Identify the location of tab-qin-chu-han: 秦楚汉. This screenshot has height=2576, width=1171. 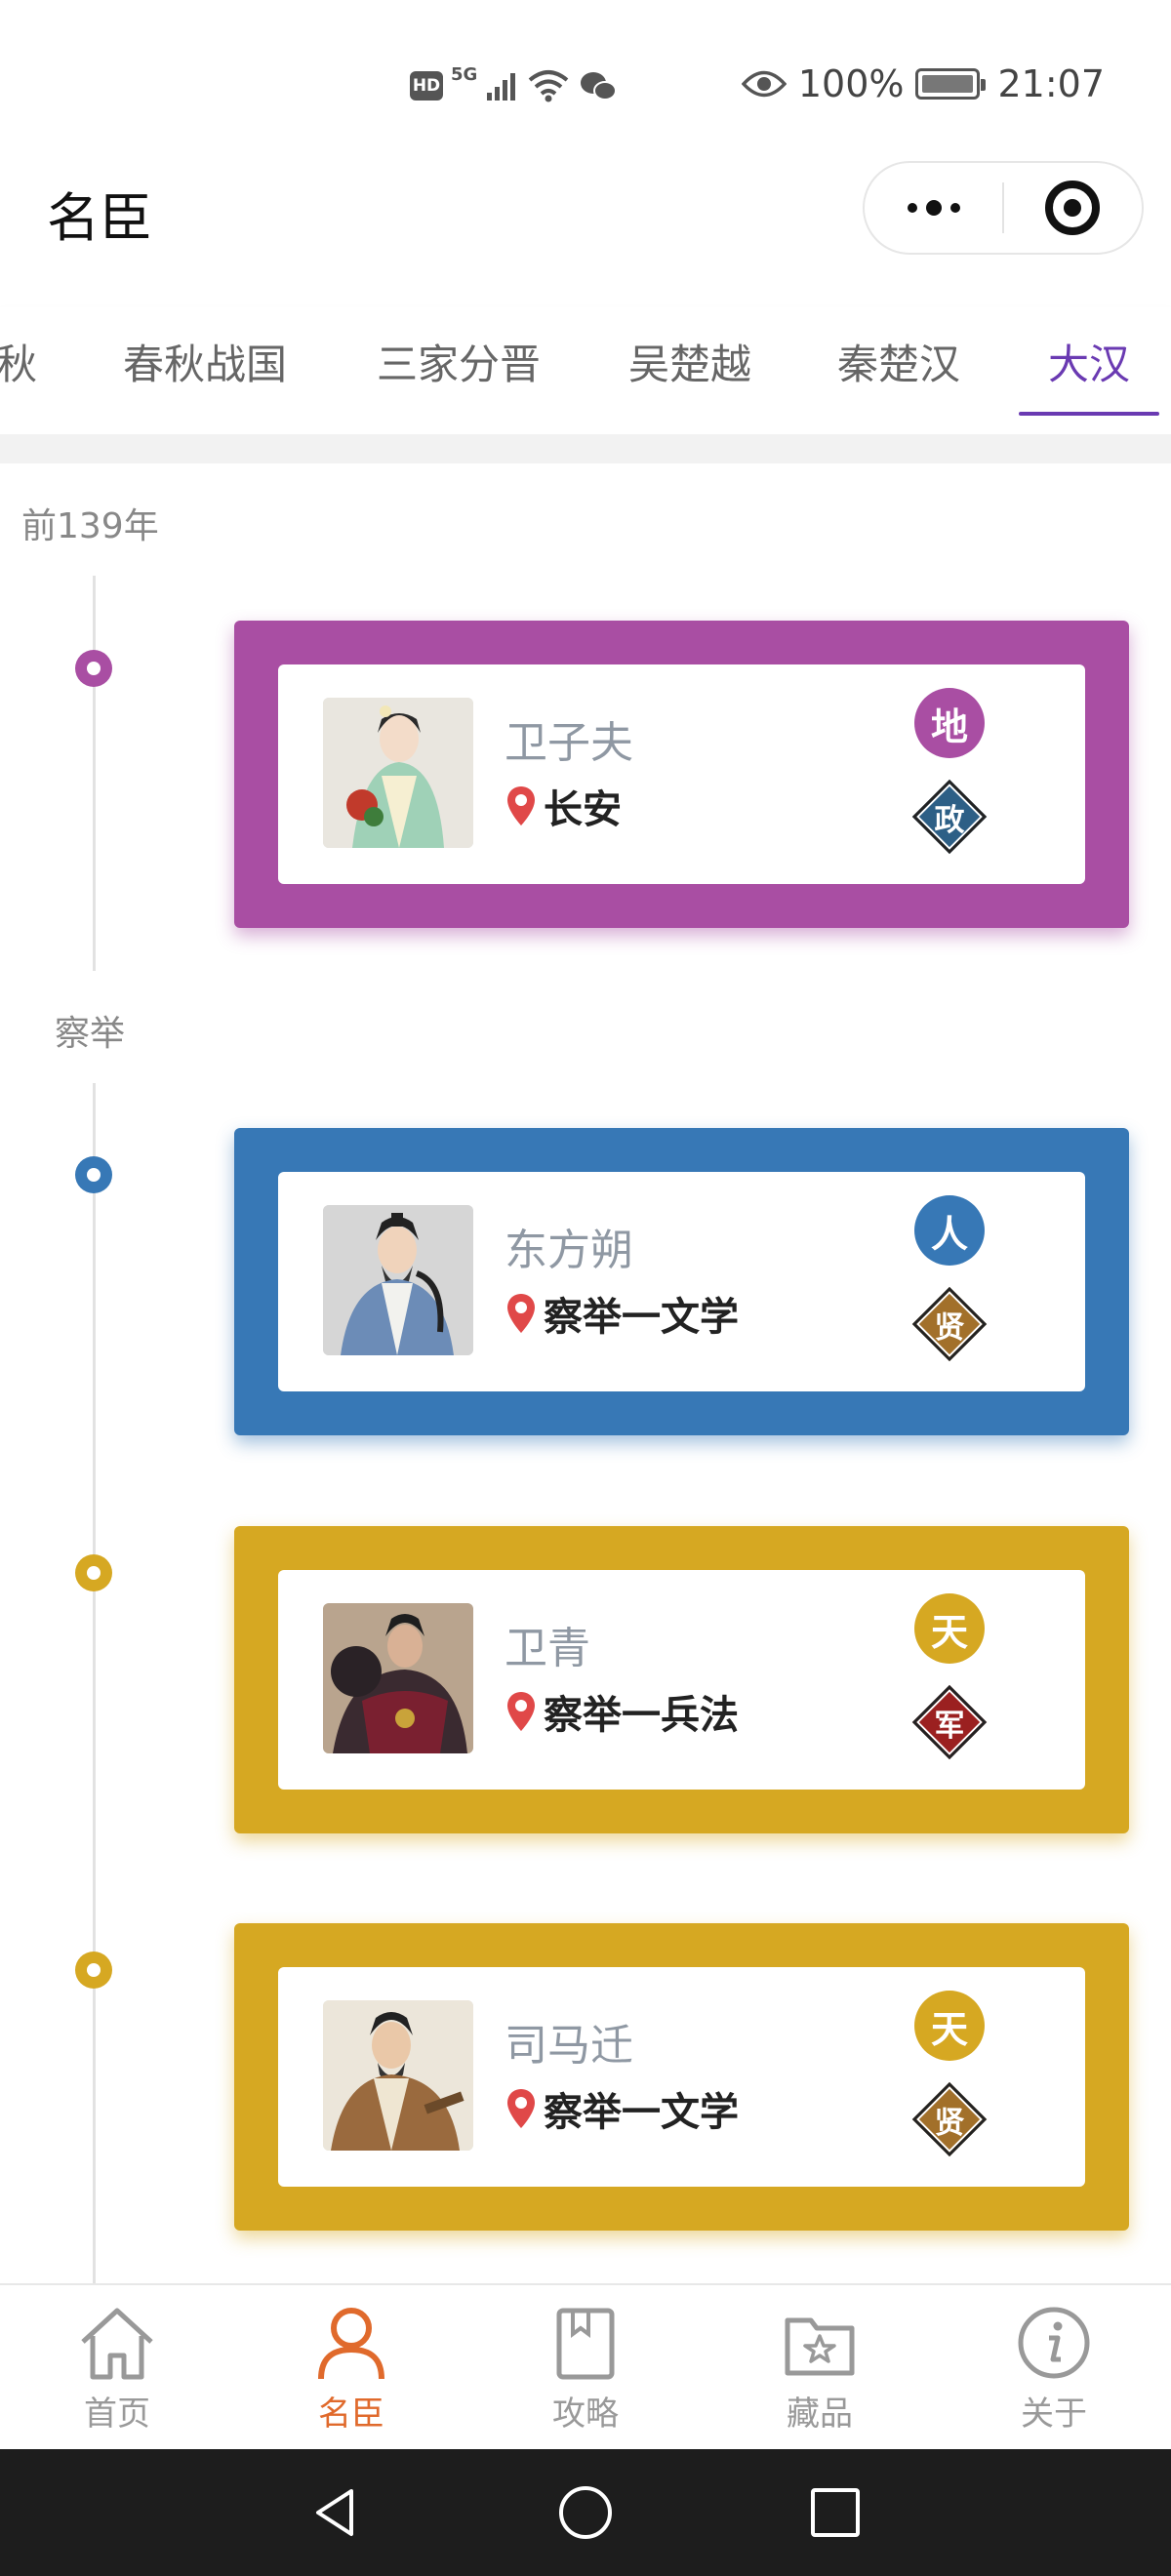
(898, 361).